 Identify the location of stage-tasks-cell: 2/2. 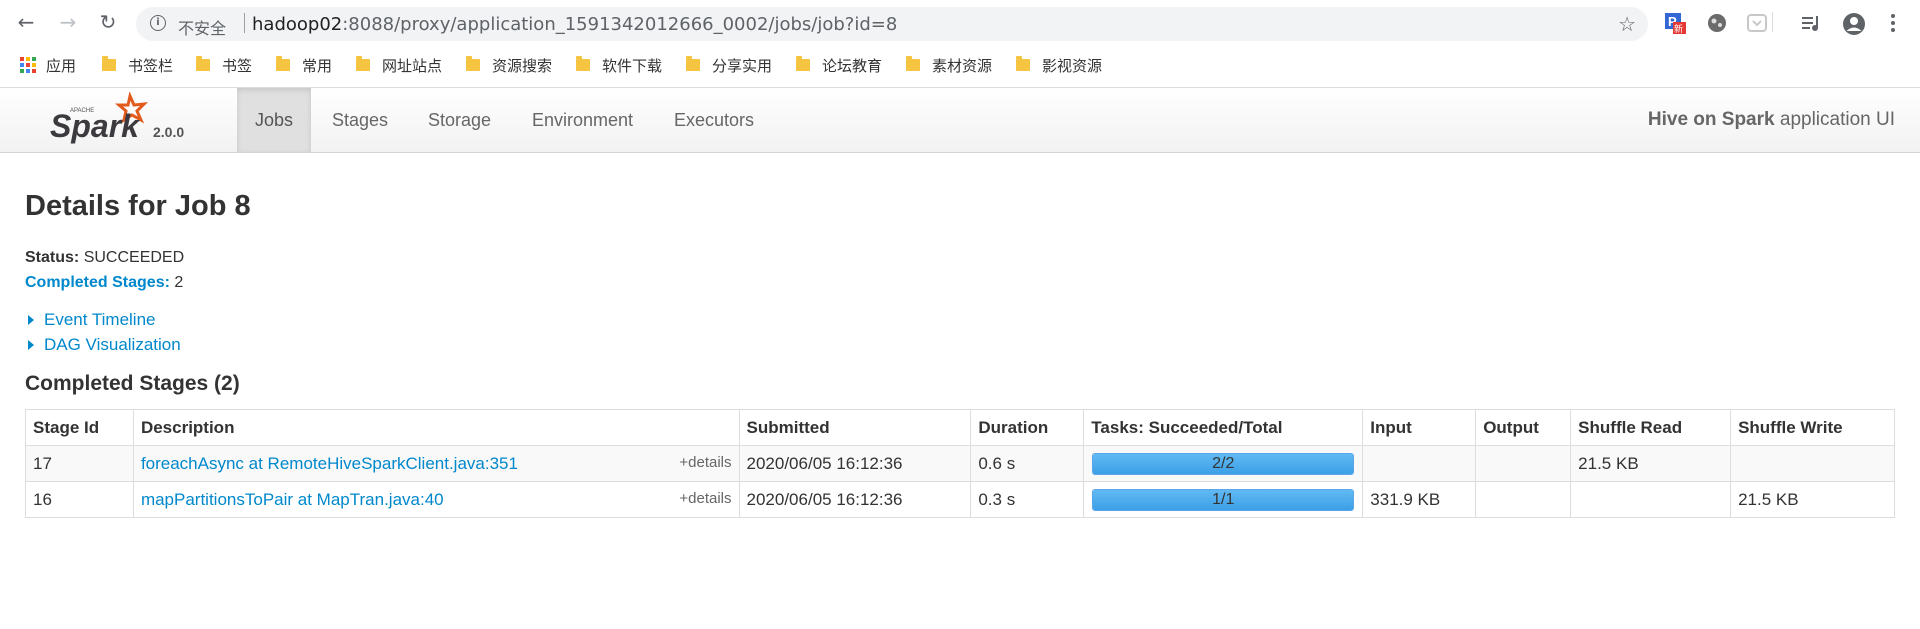
(1223, 463).